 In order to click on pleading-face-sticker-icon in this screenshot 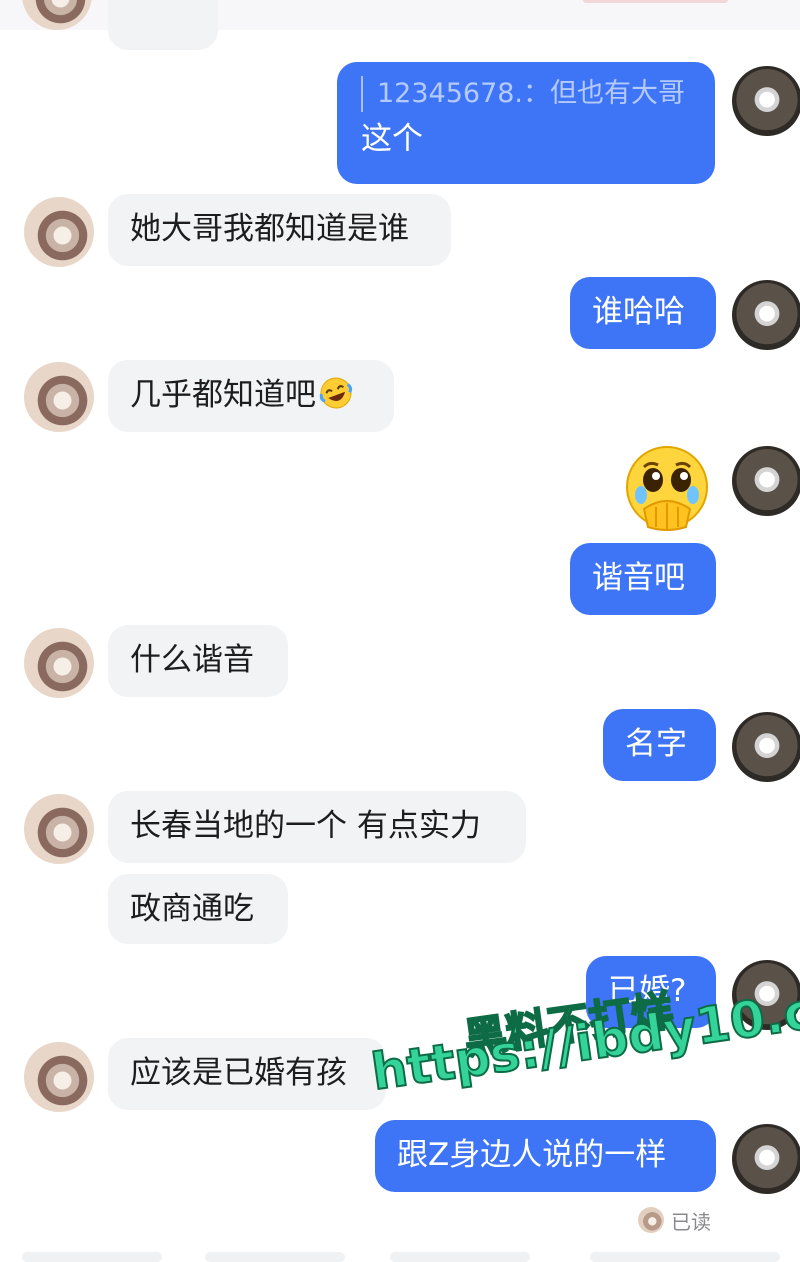, I will do `click(667, 488)`.